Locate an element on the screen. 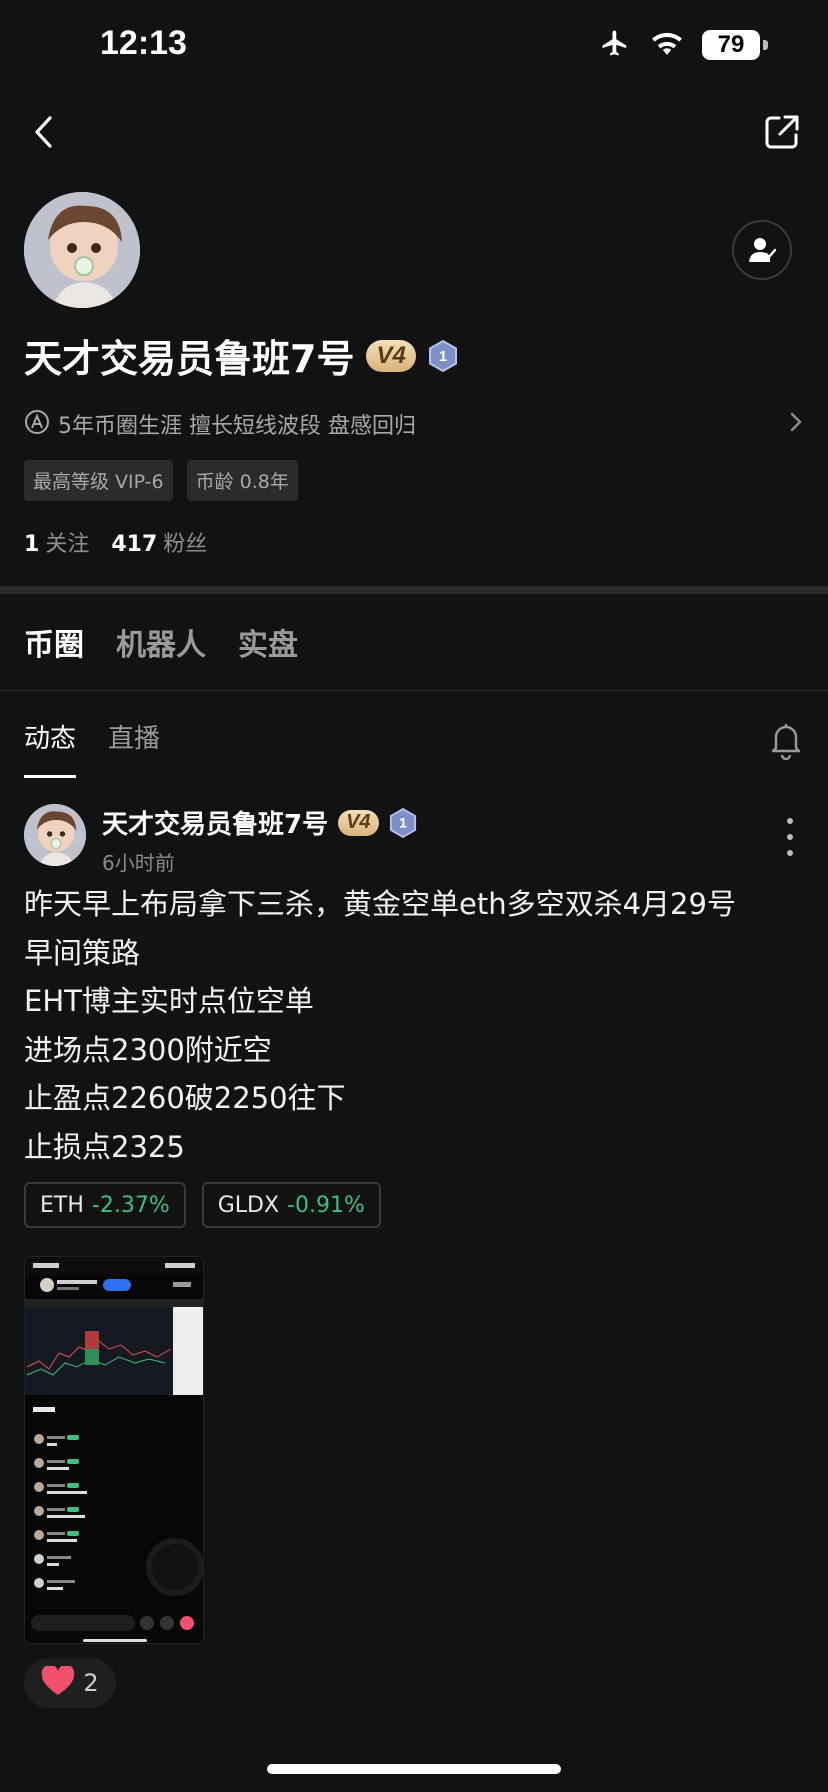  more-options-button is located at coordinates (790, 837).